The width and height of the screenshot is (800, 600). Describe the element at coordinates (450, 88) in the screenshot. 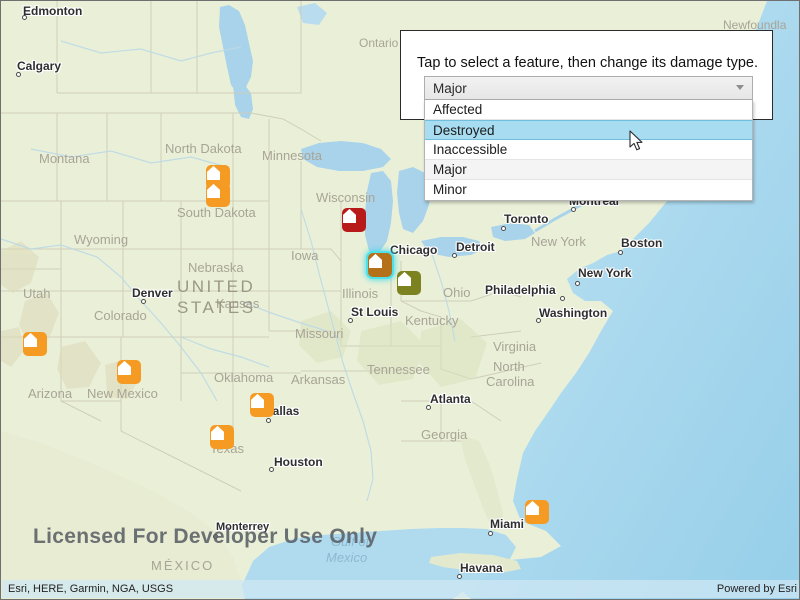

I see `damage-type-select-value: Major` at that location.